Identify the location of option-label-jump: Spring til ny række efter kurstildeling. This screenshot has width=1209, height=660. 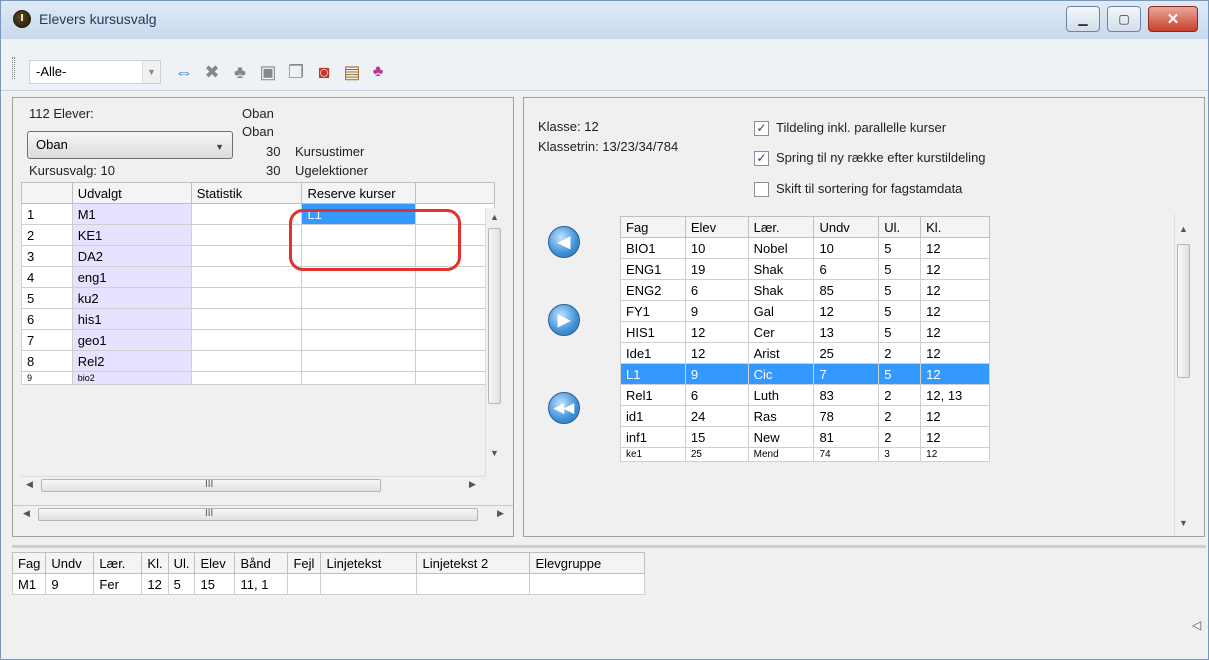
(881, 157).